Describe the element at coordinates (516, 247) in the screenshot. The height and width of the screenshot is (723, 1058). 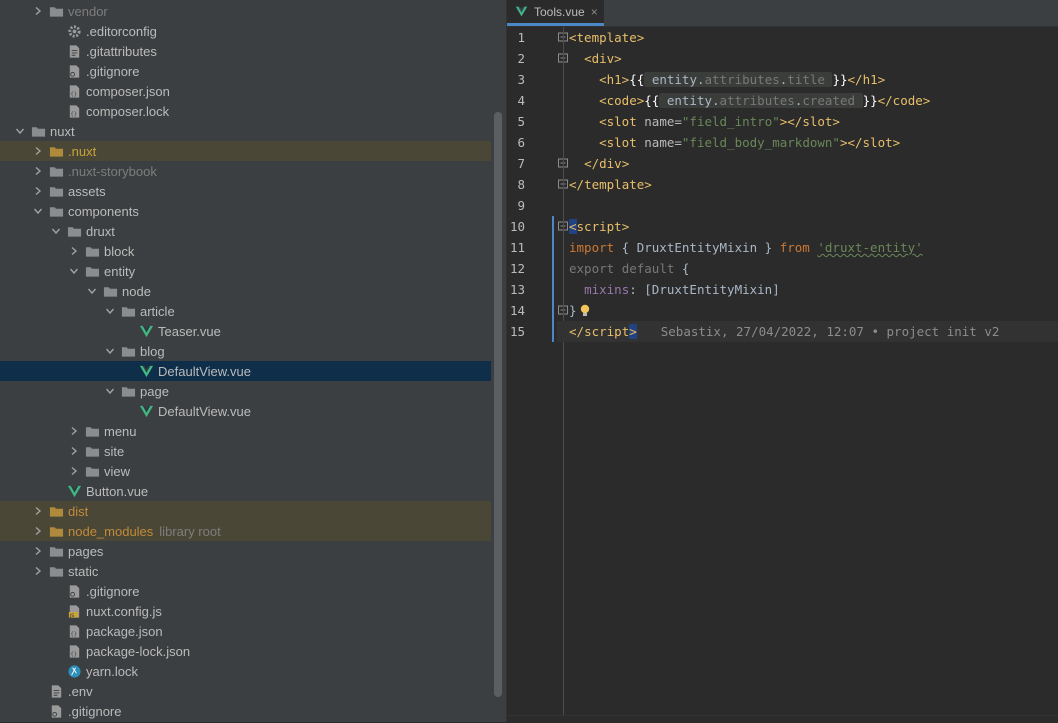
I see `line-number: 11` at that location.